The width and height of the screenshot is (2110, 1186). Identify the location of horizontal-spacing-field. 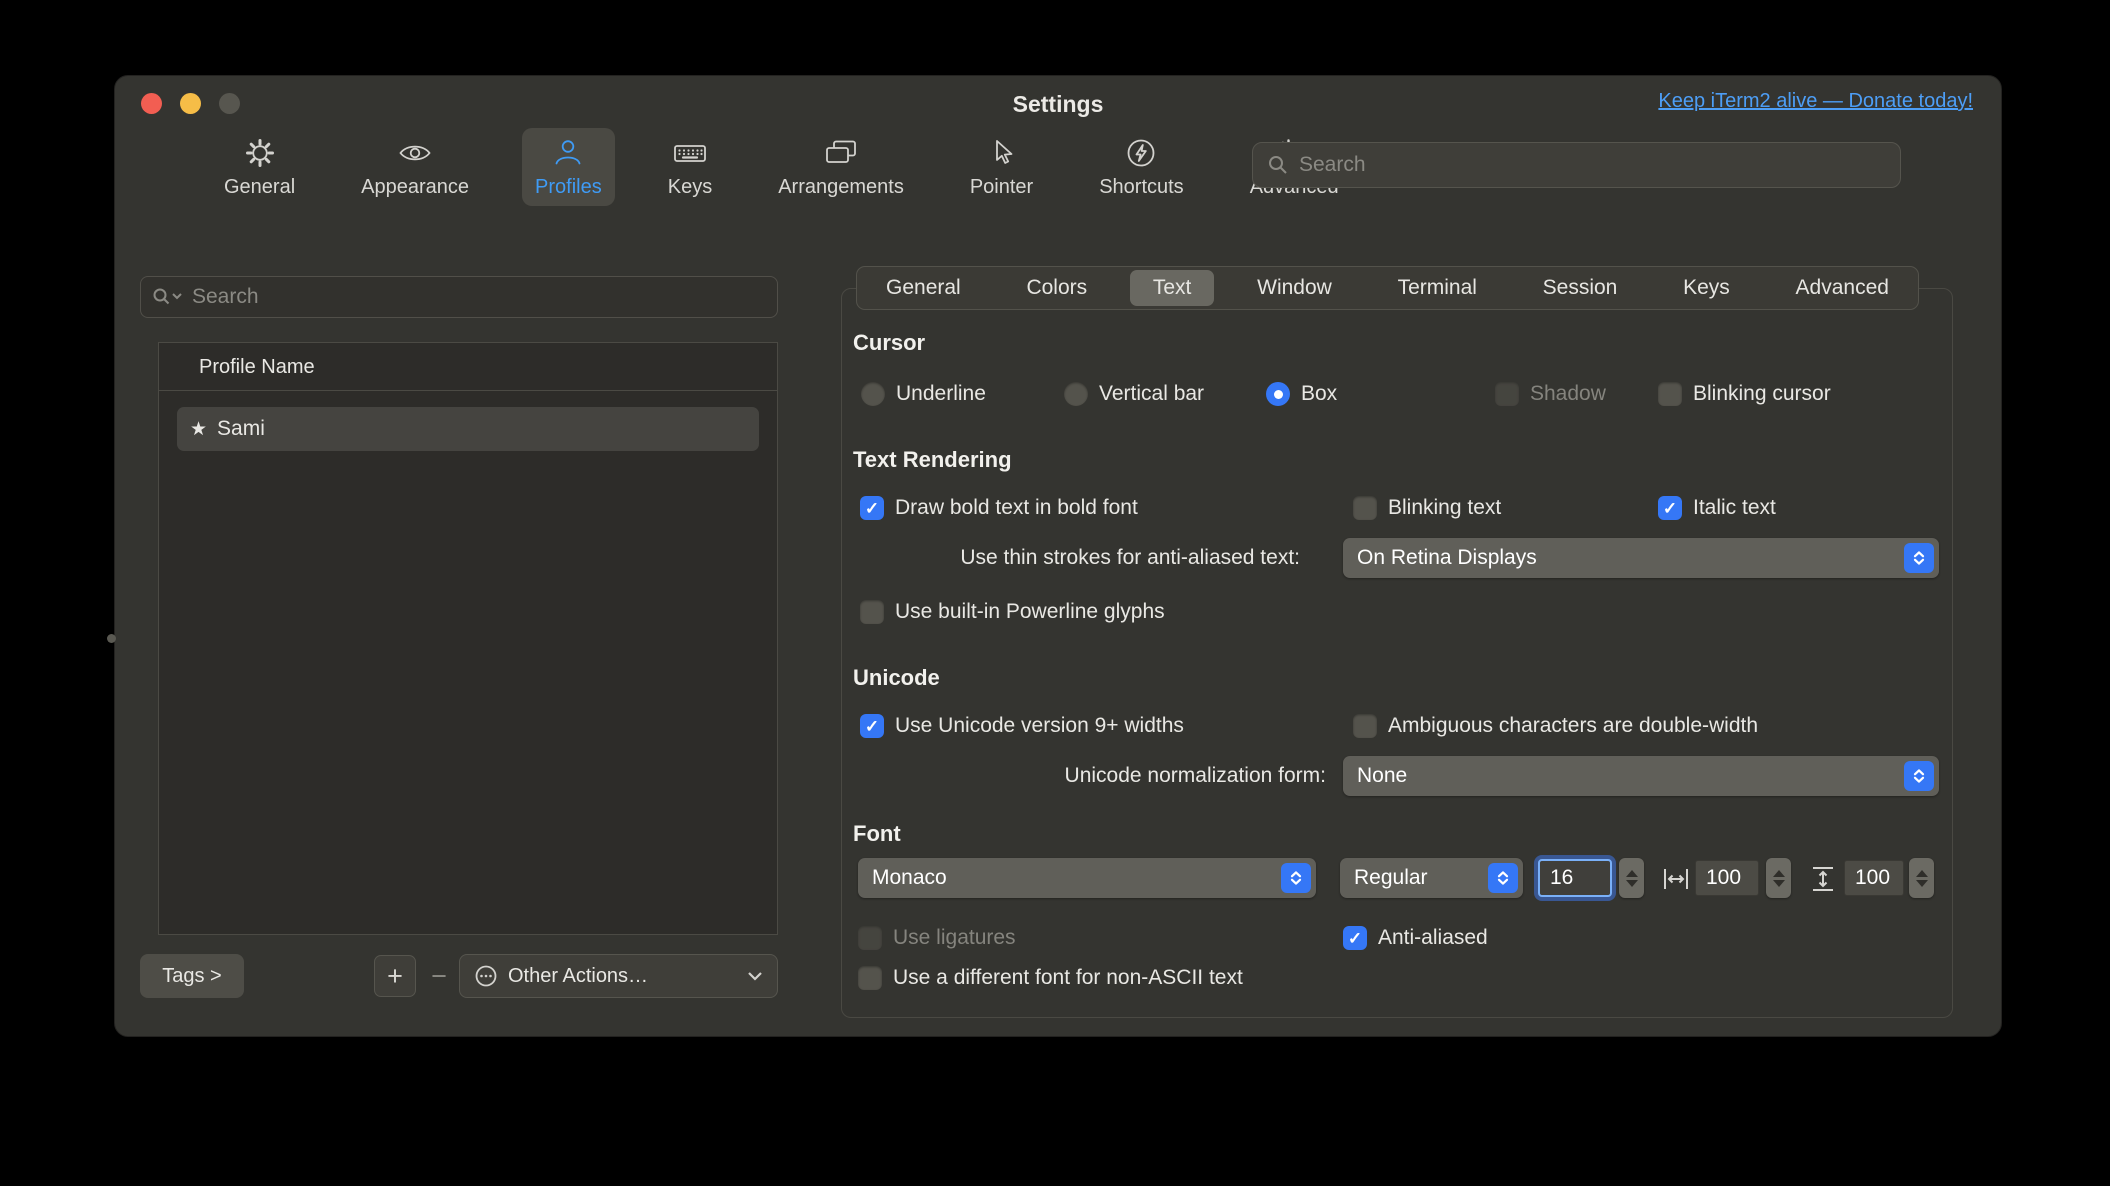
(1727, 878).